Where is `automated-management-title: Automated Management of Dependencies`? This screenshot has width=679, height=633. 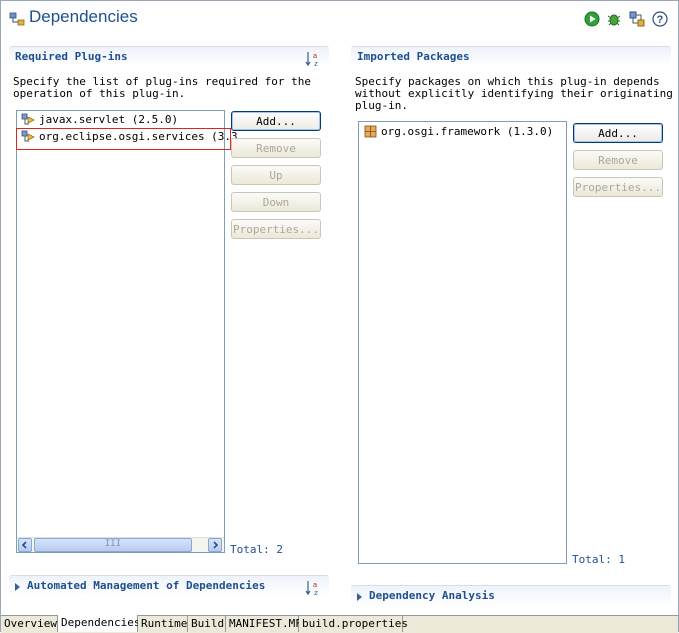 automated-management-title: Automated Management of Dependencies is located at coordinates (146, 585).